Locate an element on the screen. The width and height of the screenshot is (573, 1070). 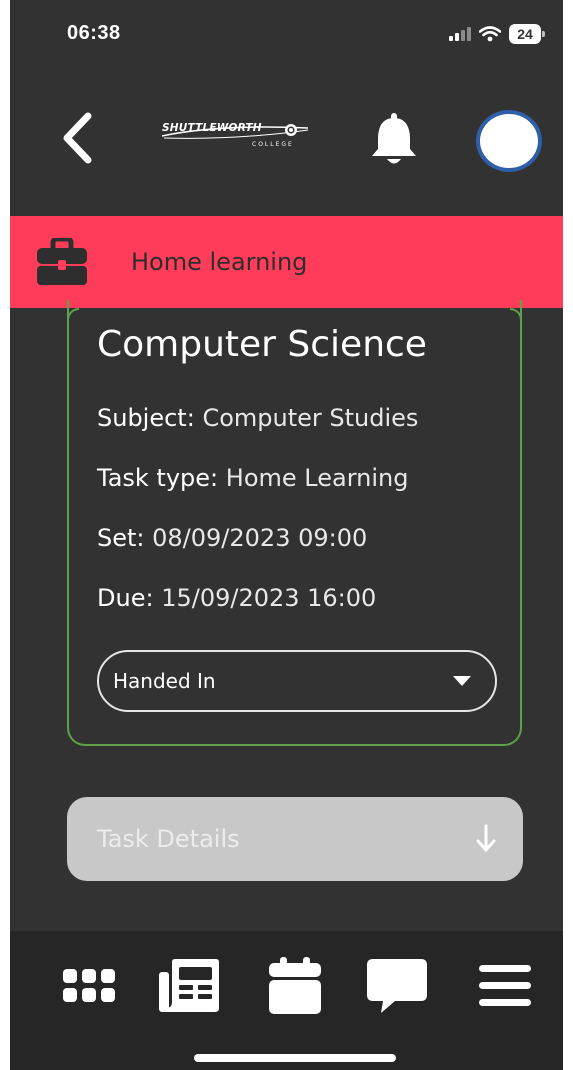
grid-icon is located at coordinates (89, 985).